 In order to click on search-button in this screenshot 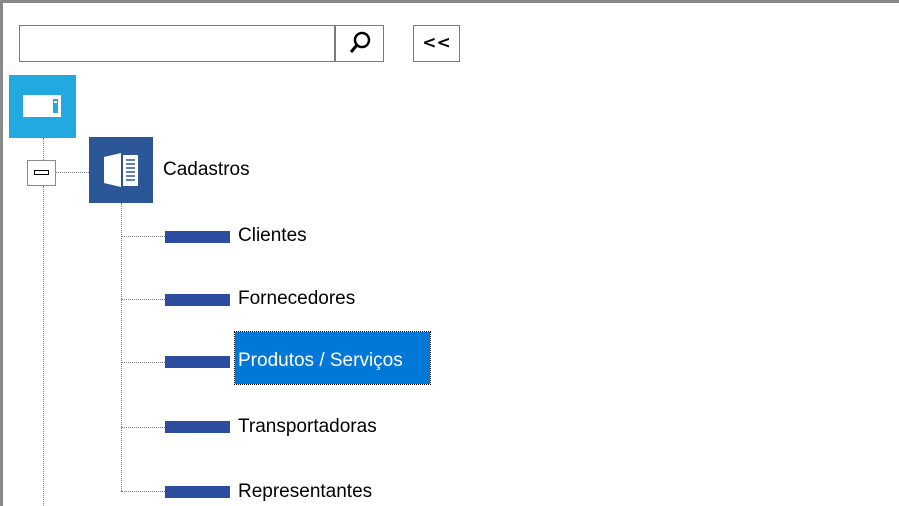, I will do `click(359, 43)`.